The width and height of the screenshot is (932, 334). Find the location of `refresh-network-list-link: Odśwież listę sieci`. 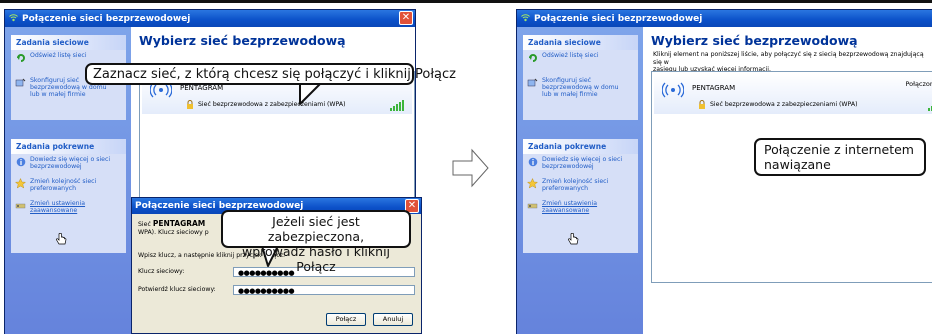

refresh-network-list-link: Odśwież listę sieci is located at coordinates (580, 57).